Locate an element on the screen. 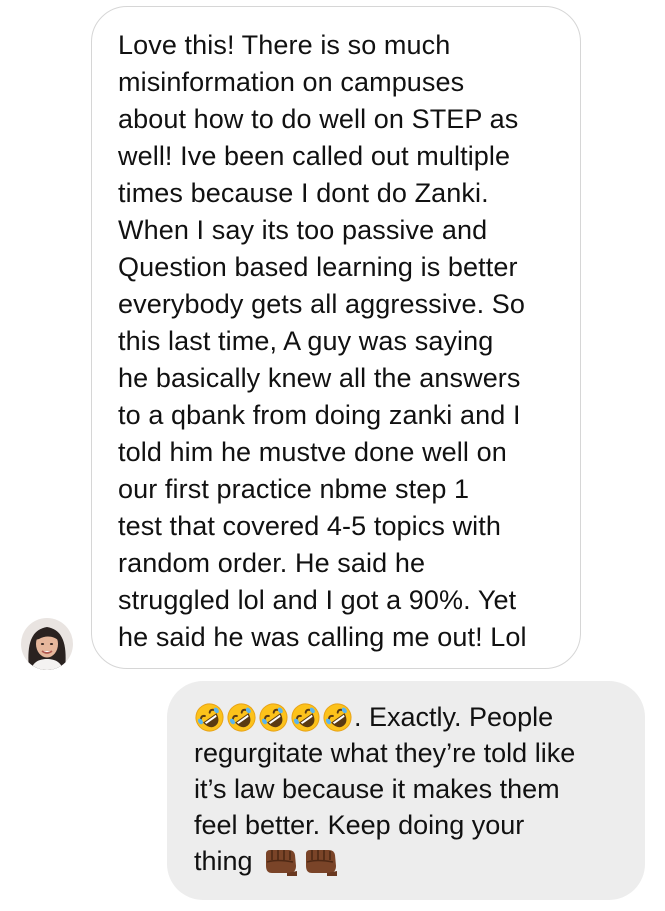 Image resolution: width=665 pixels, height=911 pixels. message-line: . Exactly. People is located at coordinates (411, 717).